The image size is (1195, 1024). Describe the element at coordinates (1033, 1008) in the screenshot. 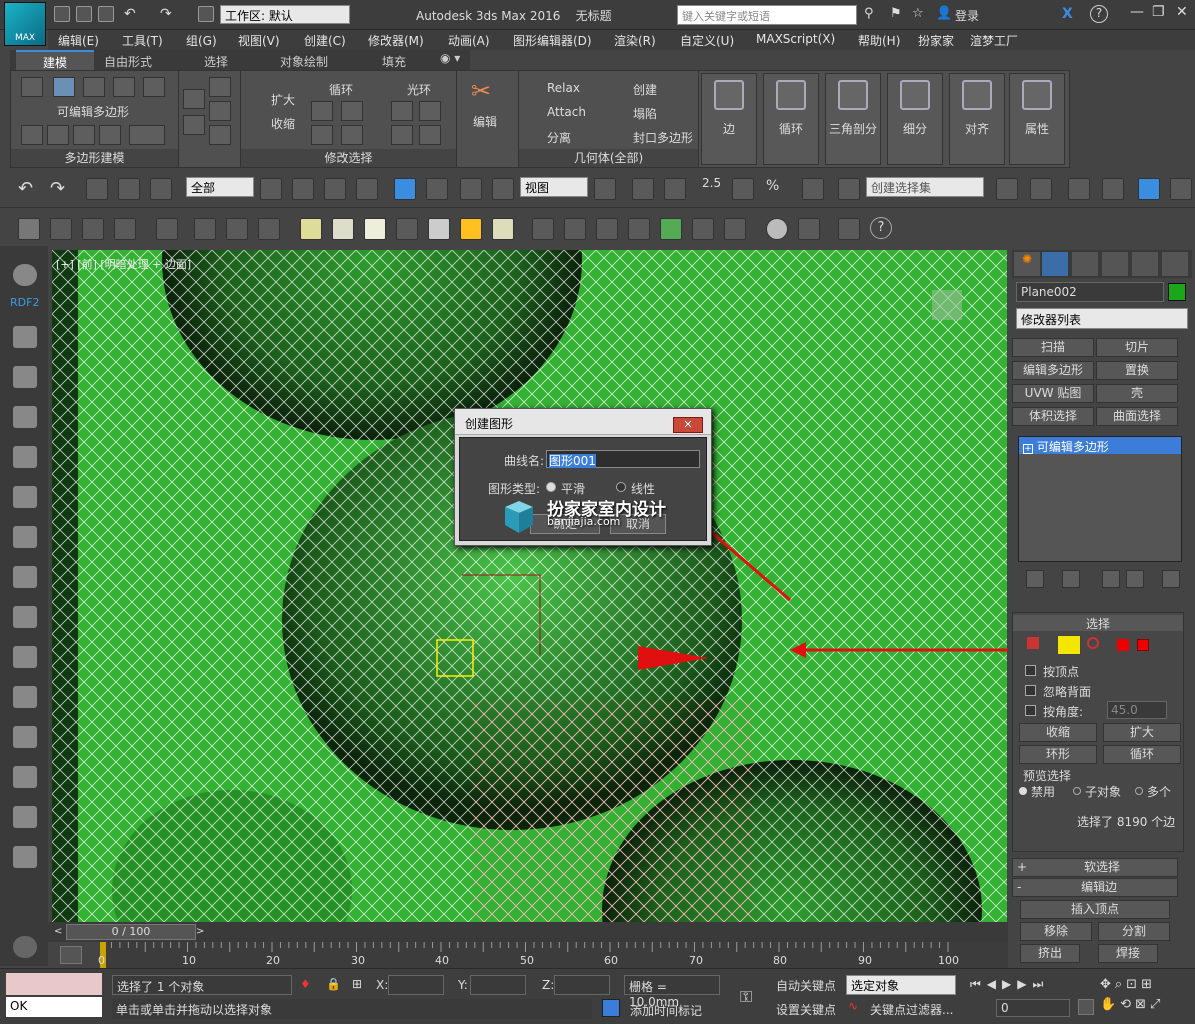

I see `current-frame-input: 0` at that location.